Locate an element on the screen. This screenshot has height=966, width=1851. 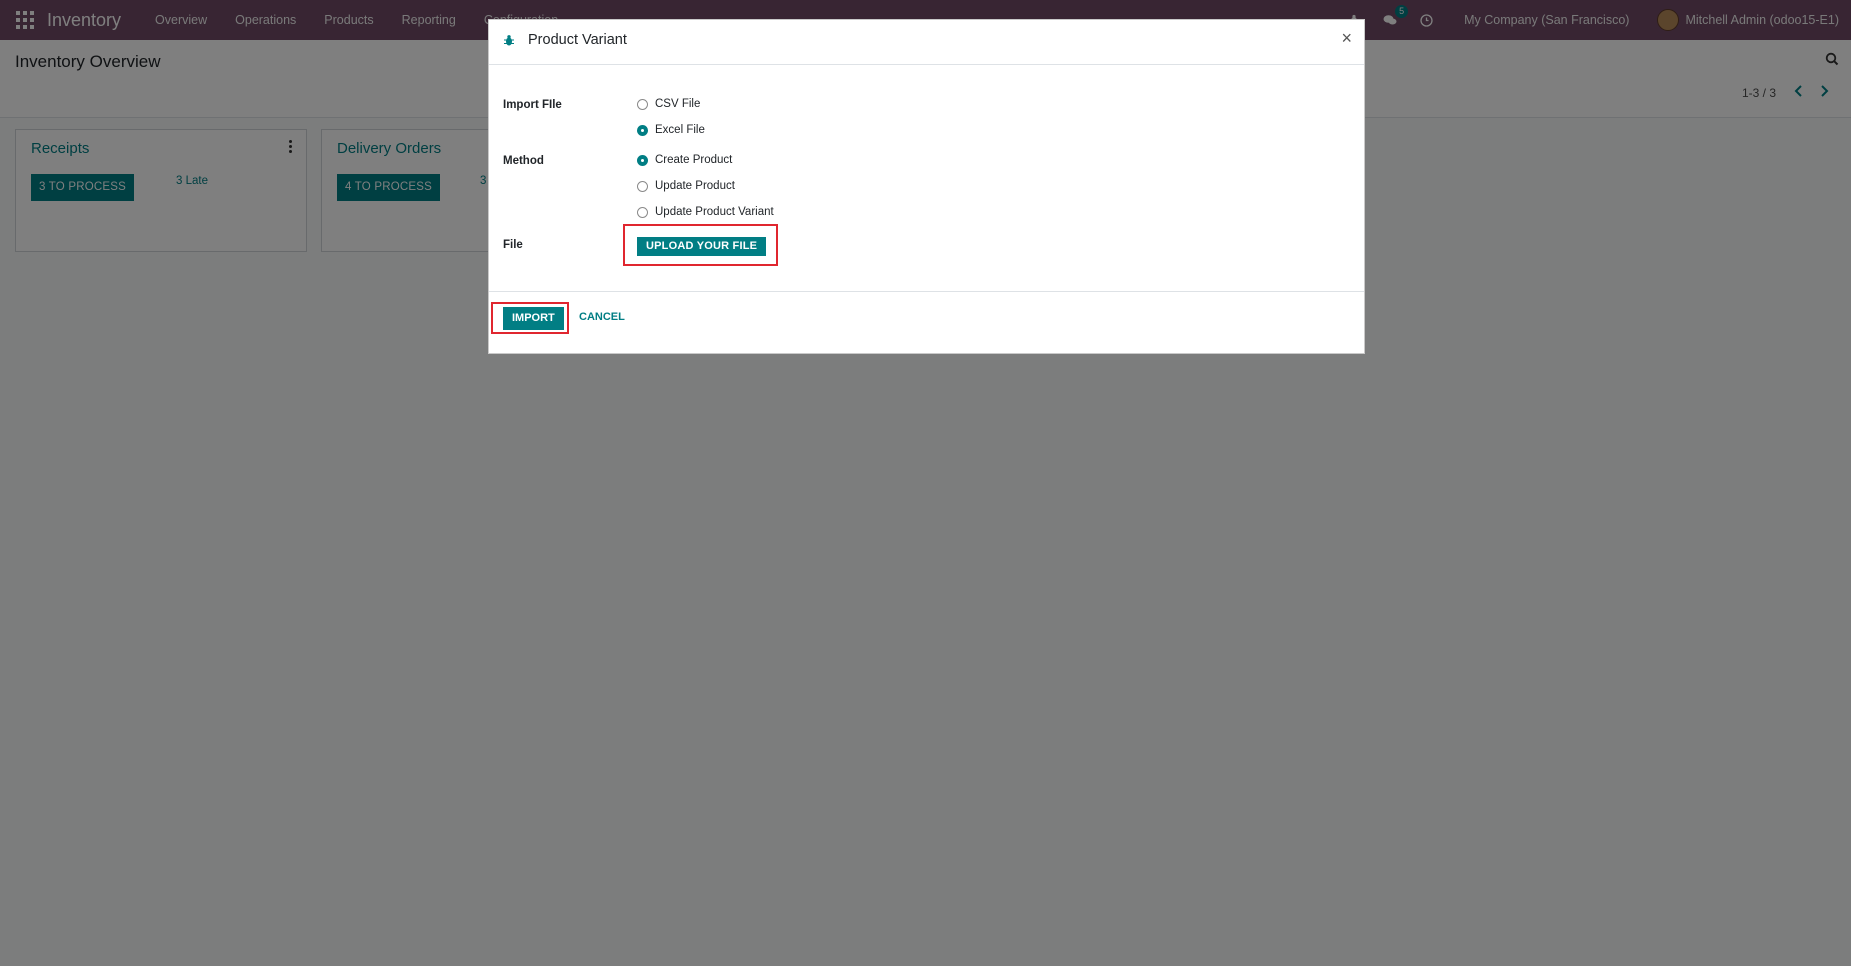
radio-csv-file: CSV File is located at coordinates (668, 104).